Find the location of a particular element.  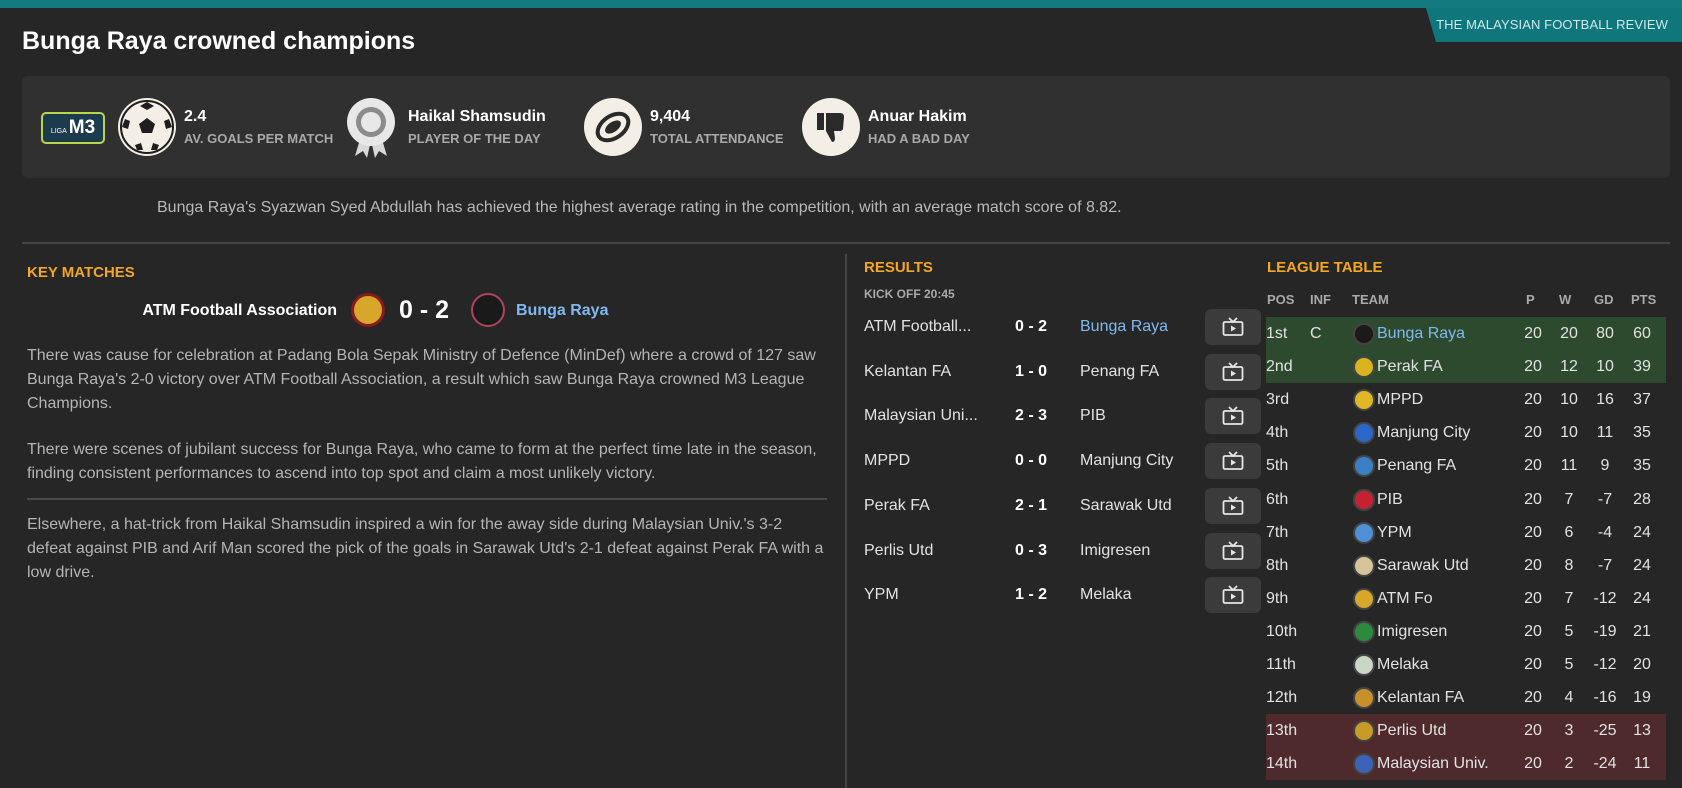

team-position: 1st is located at coordinates (1277, 333).